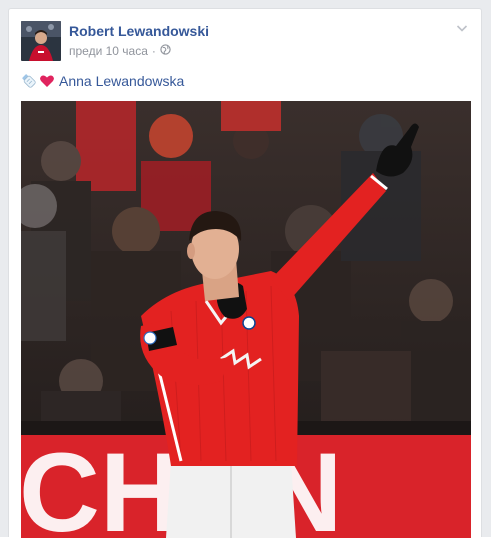 The height and width of the screenshot is (538, 491). I want to click on globe-icon, so click(165, 51).